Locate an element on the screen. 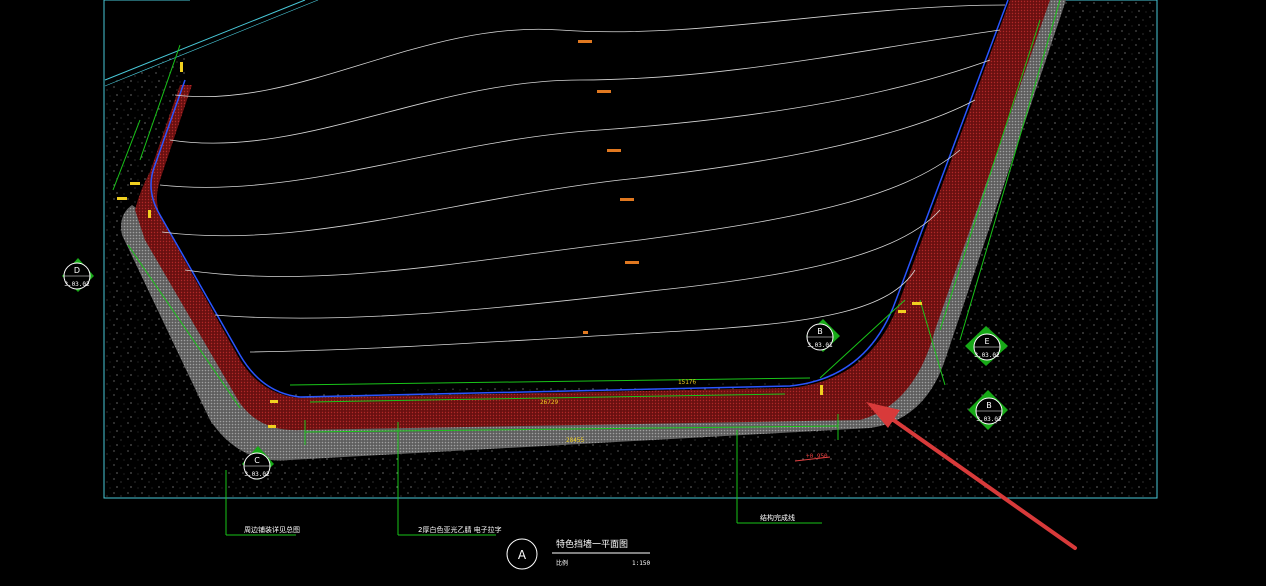 The width and height of the screenshot is (1266, 586). svg-text: 3.03.01 is located at coordinates (820, 345).